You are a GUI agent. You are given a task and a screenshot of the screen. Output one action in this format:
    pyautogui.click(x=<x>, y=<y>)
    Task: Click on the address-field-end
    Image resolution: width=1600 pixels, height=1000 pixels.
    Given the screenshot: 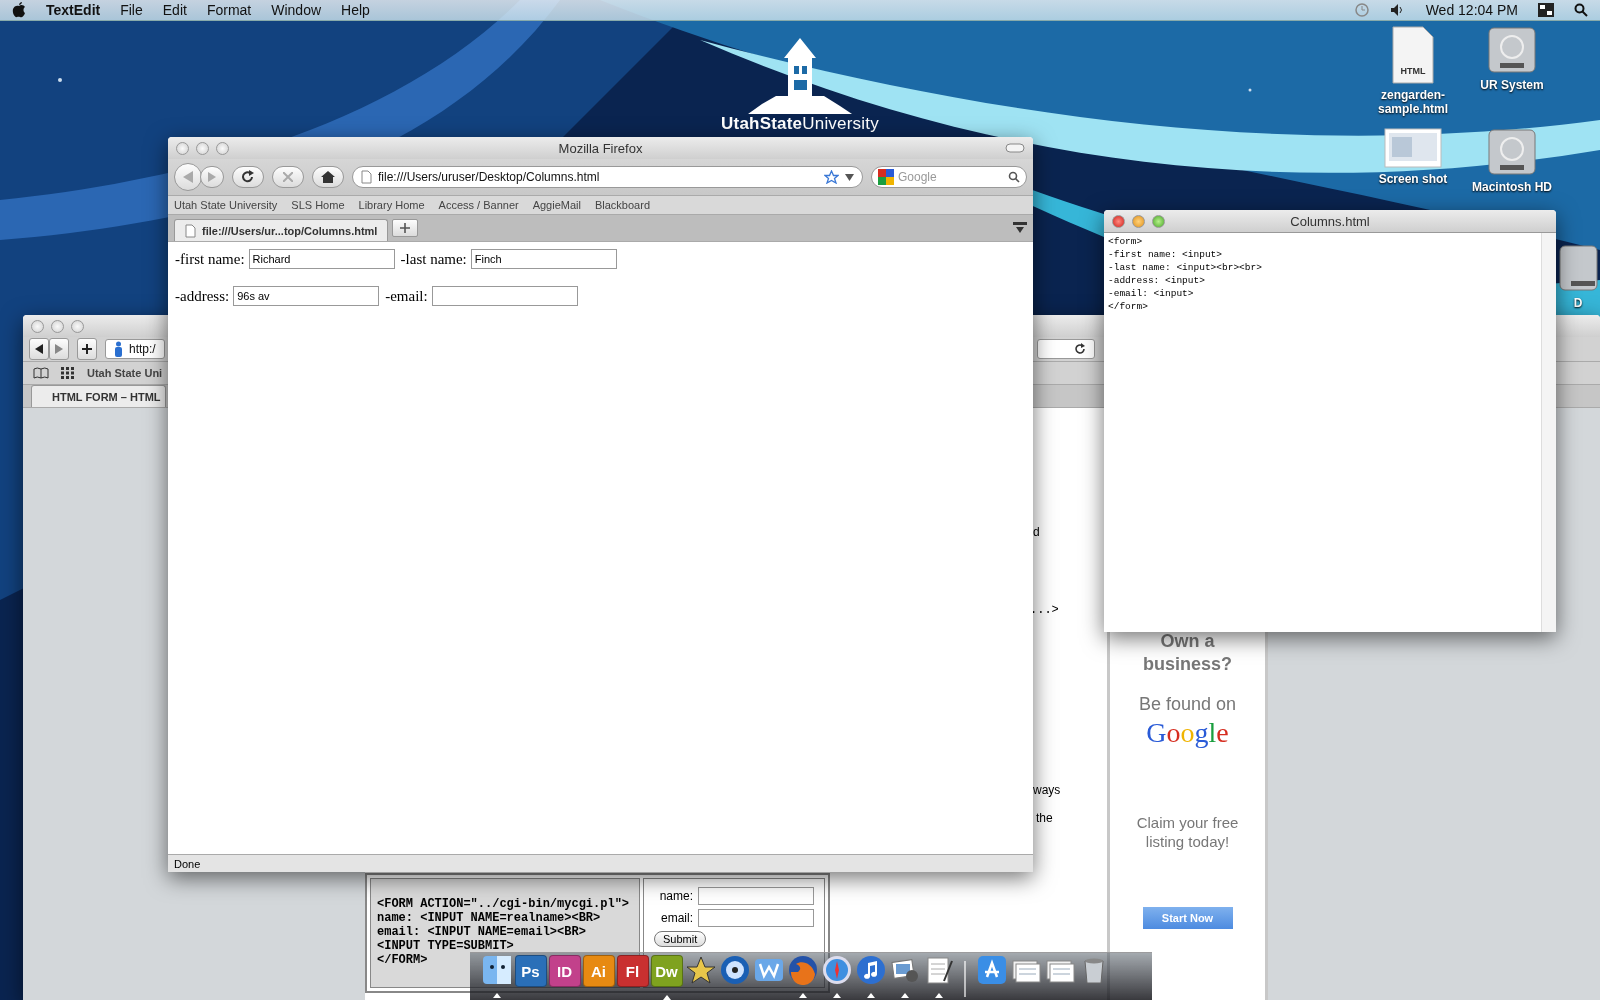 What is the action you would take?
    pyautogui.click(x=1066, y=349)
    